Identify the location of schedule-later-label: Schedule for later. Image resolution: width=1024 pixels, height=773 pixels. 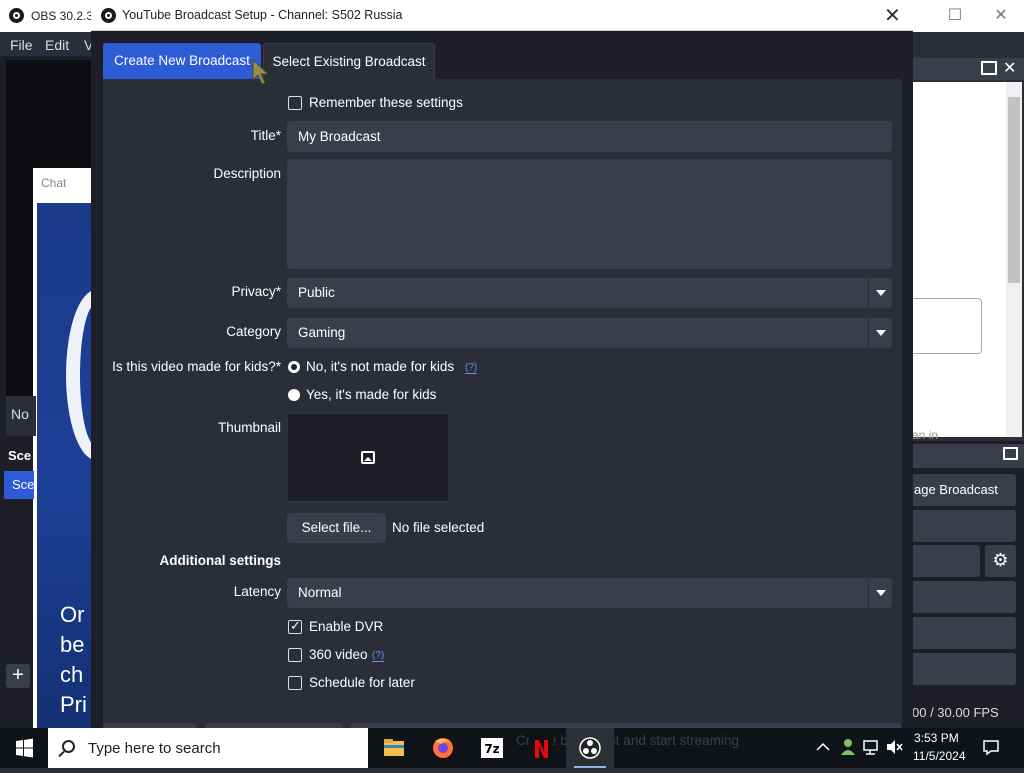
(362, 682).